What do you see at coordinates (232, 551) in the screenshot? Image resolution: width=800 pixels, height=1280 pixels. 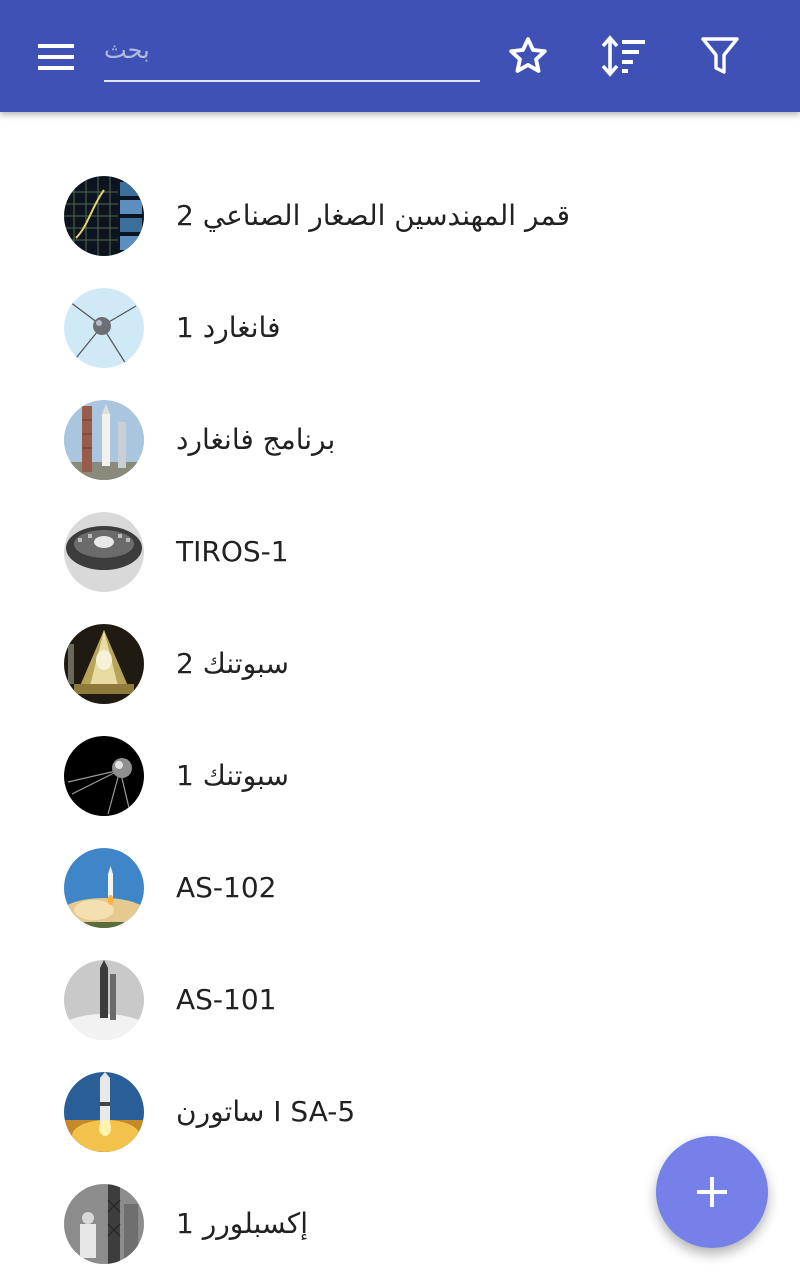 I see `list-item-title: TIROS-1` at bounding box center [232, 551].